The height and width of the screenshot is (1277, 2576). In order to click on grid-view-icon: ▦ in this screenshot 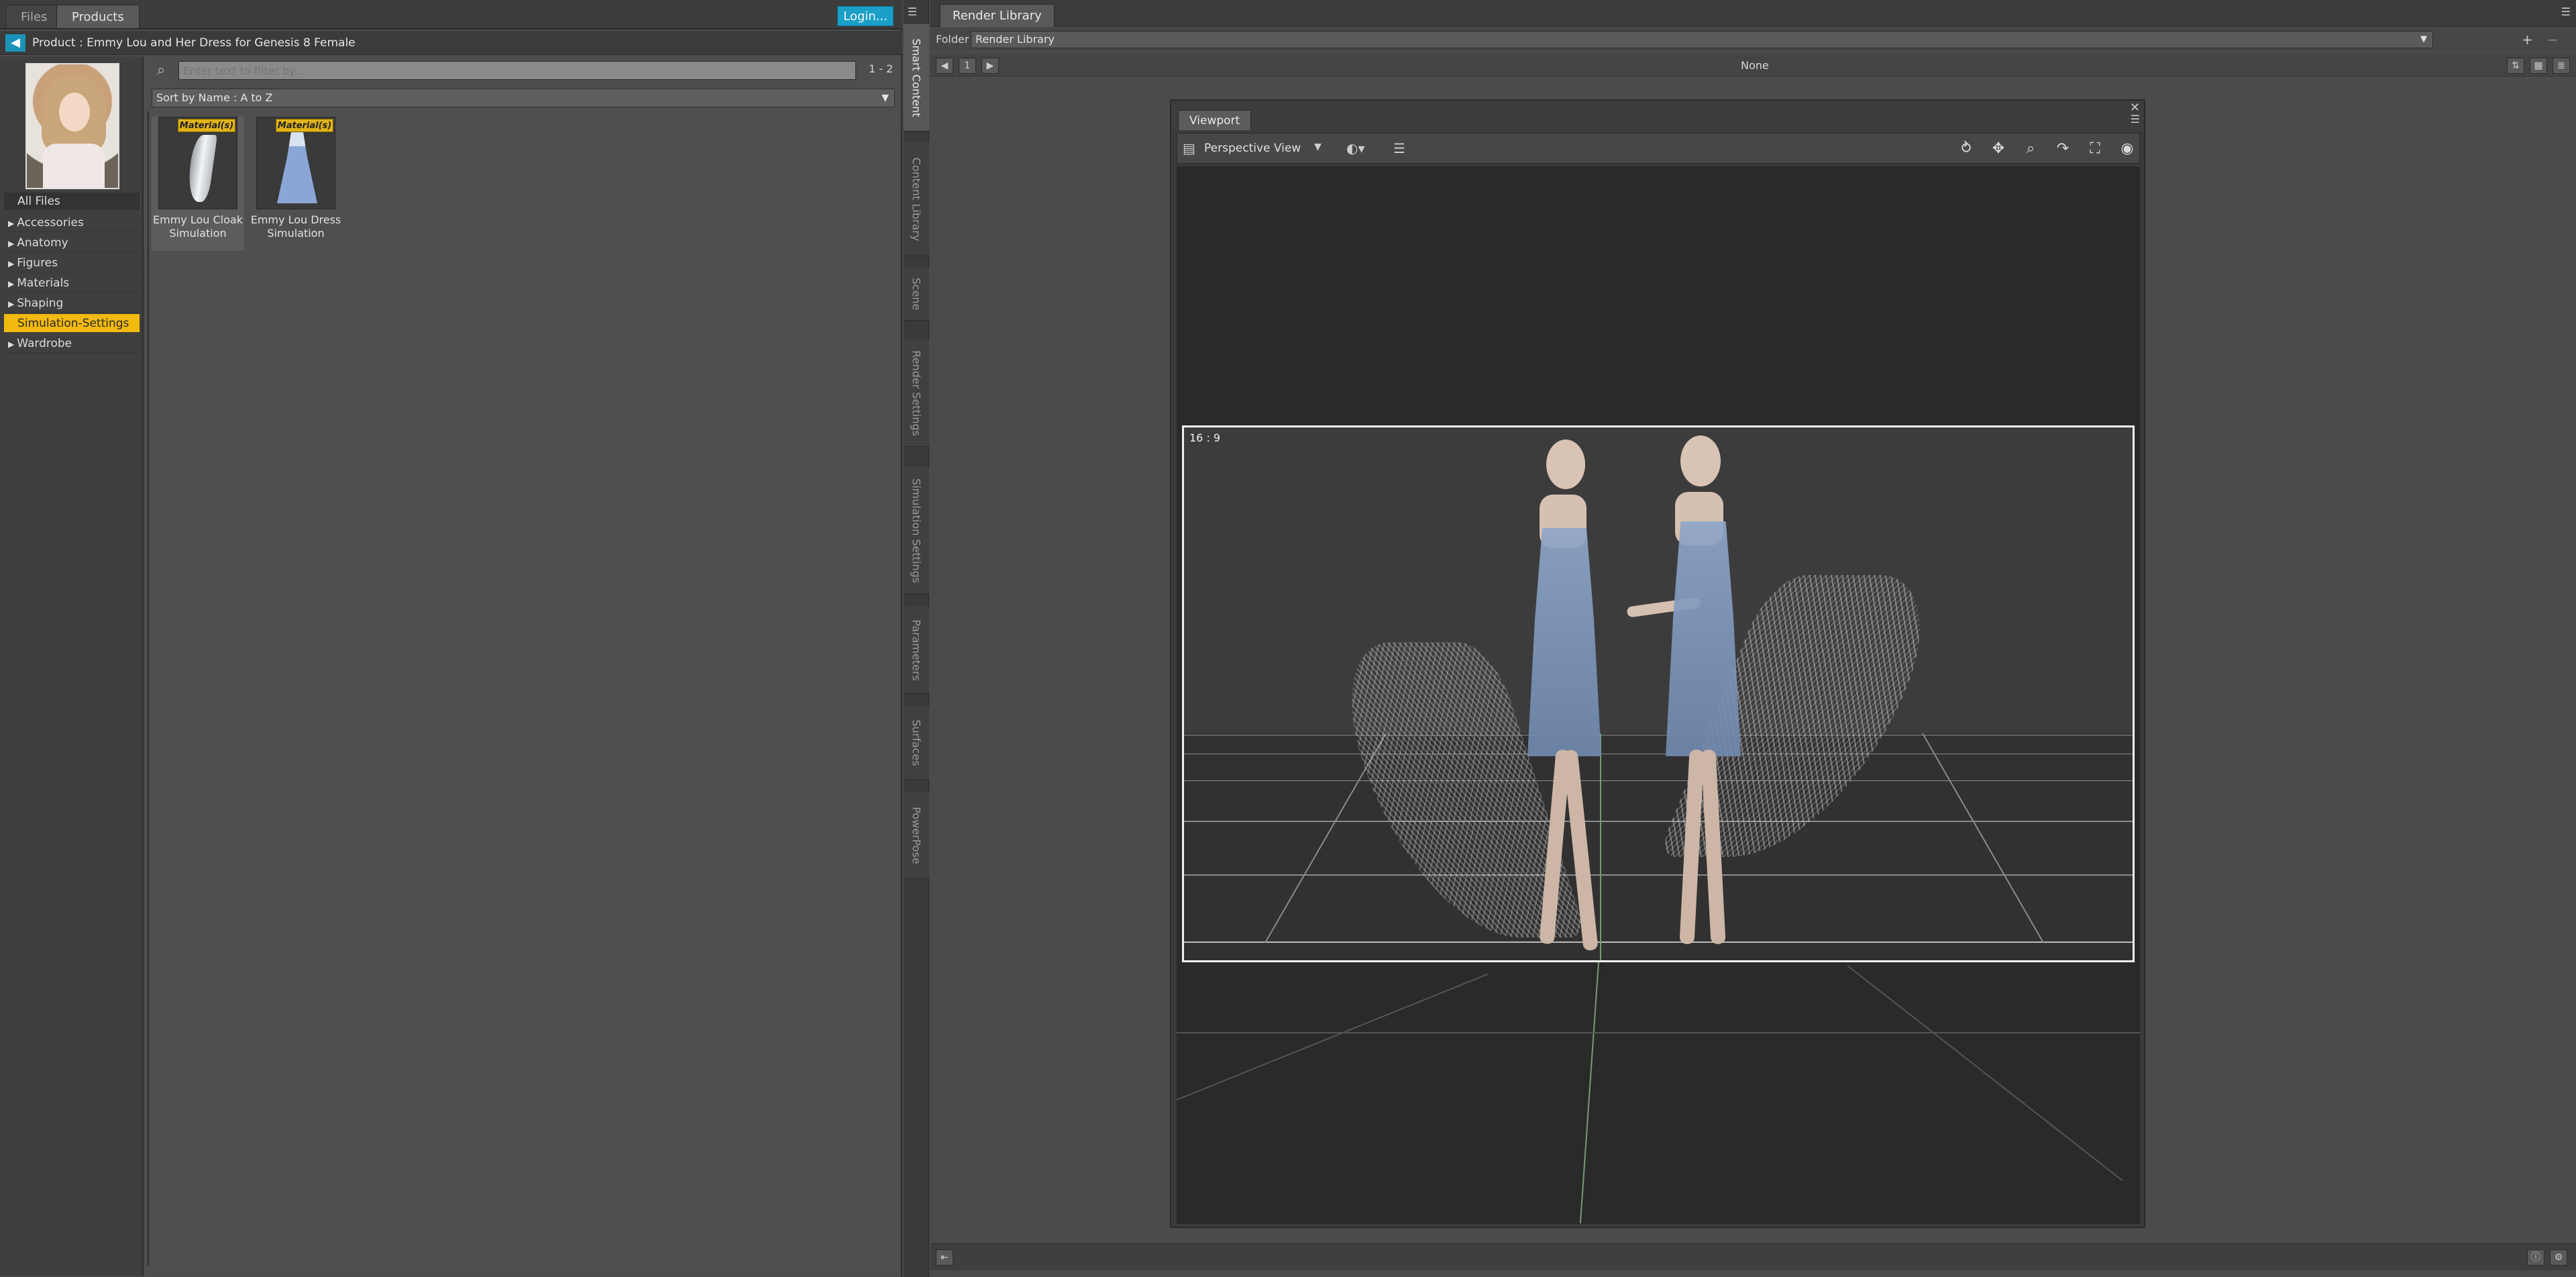, I will do `click(2538, 66)`.